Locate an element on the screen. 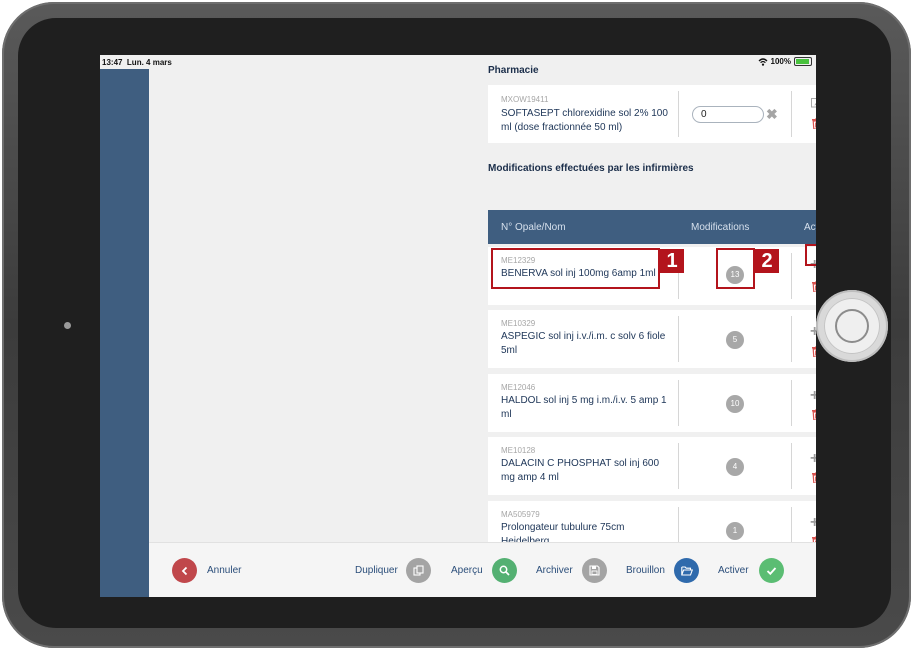 The height and width of the screenshot is (651, 914). quantity-input: 0 is located at coordinates (728, 114).